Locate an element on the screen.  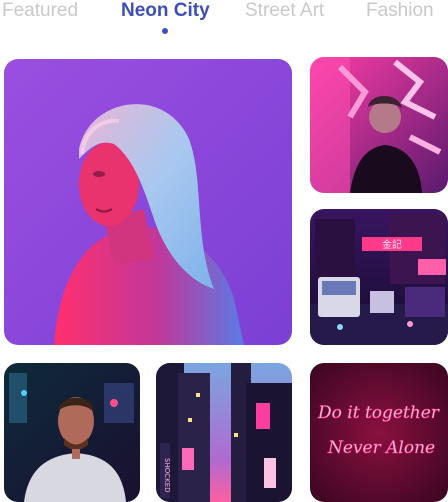
neon-street-illustration: 金記 is located at coordinates (379, 277).